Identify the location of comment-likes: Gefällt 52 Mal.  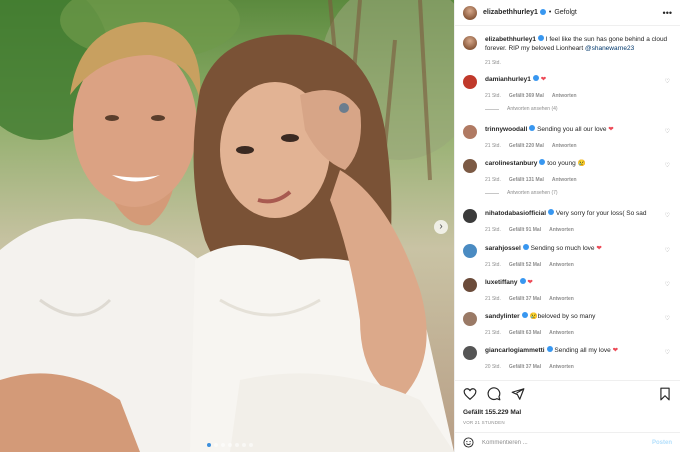
(525, 265).